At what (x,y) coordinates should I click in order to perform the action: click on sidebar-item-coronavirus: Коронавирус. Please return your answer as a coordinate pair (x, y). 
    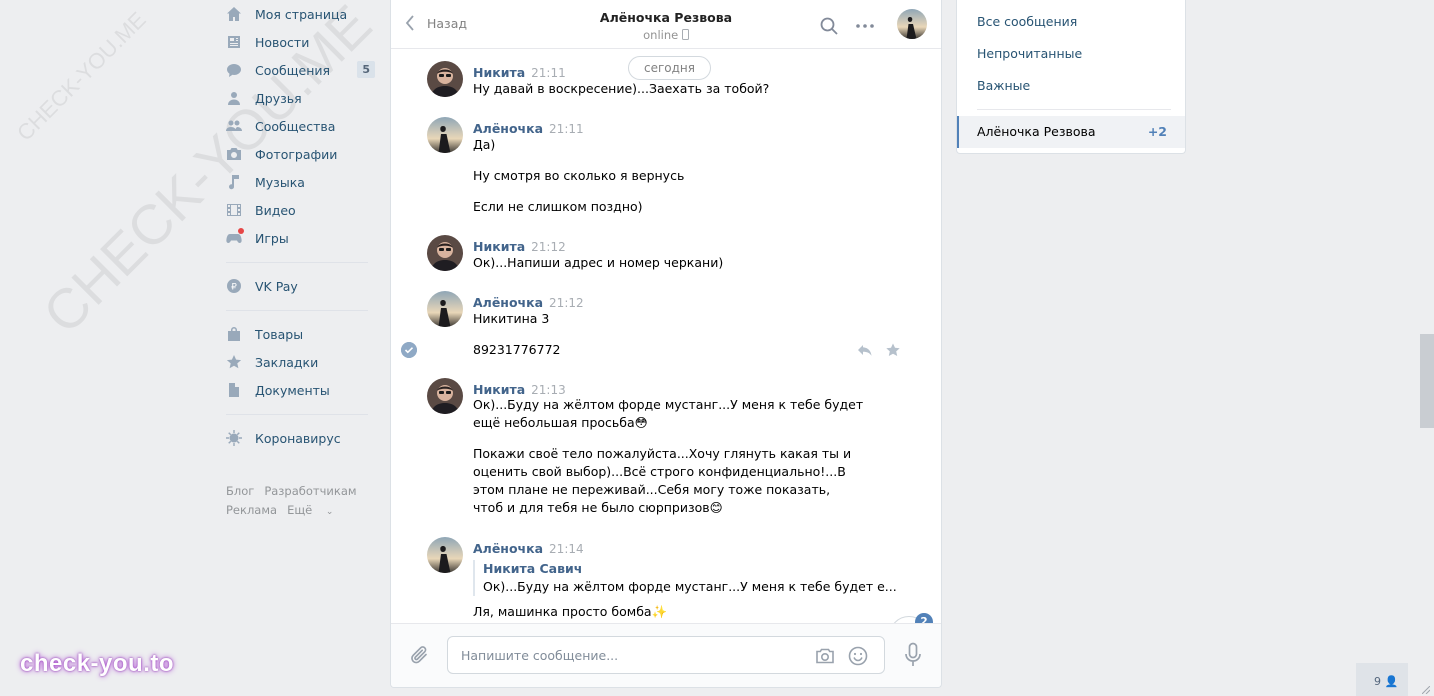
    Looking at the image, I should click on (297, 438).